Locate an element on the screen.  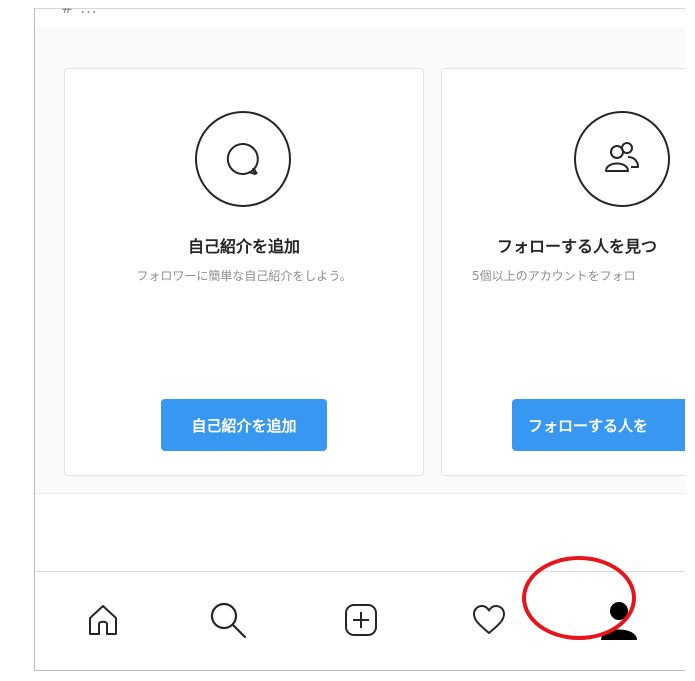
find-people-button: フォローする人を is located at coordinates (598, 425).